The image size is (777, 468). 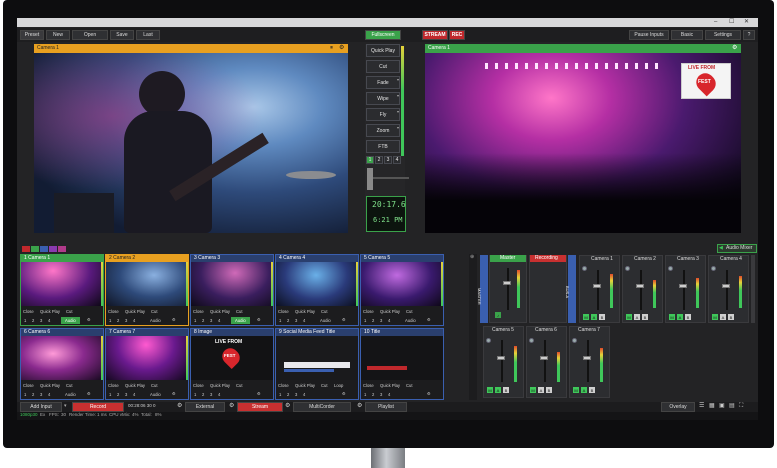 What do you see at coordinates (50, 311) in the screenshot?
I see `input-1-quickplay: Quick Play` at bounding box center [50, 311].